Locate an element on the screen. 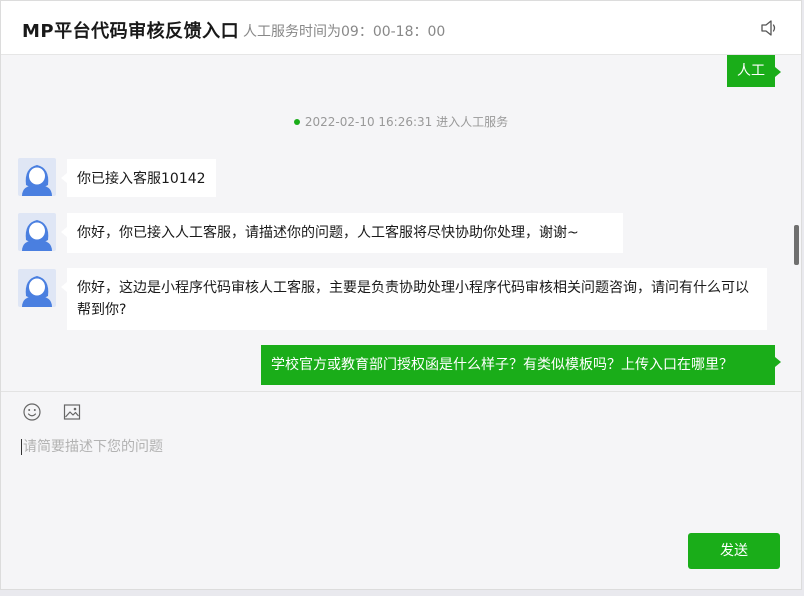 This screenshot has width=804, height=596. agent-message: 你好，你已接入人工客服，请描述你的问题，人工客服将尽快协助你处理，谢谢~ is located at coordinates (342, 233).